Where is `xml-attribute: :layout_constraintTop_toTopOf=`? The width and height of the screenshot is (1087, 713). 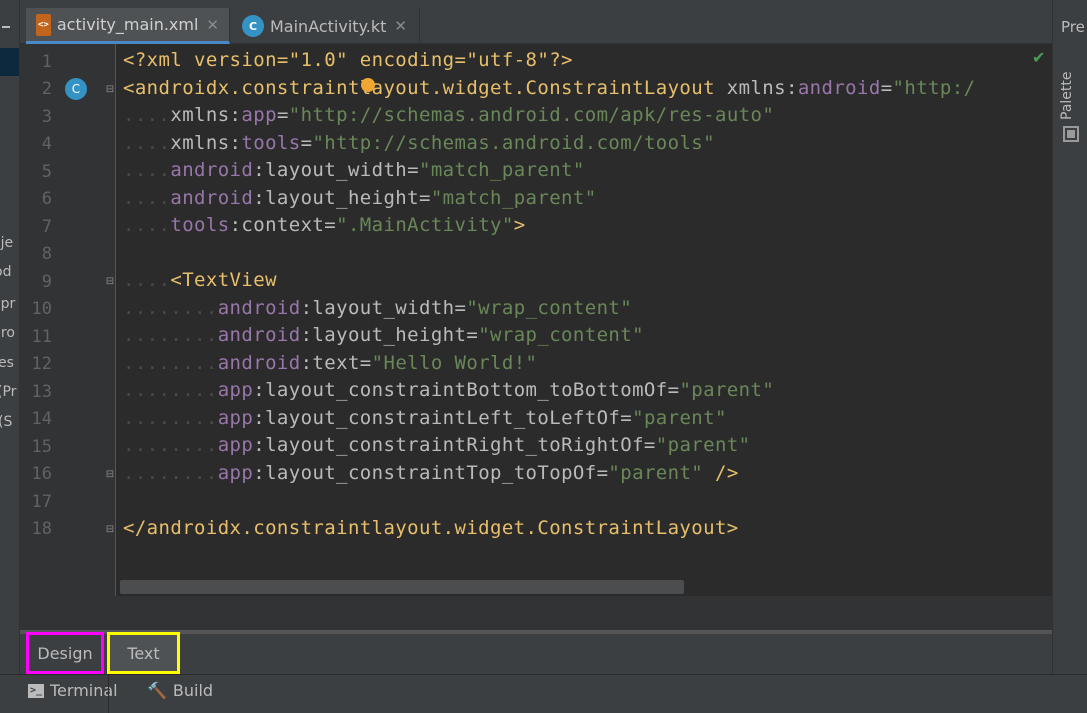 xml-attribute: :layout_constraintTop_toTopOf= is located at coordinates (431, 473).